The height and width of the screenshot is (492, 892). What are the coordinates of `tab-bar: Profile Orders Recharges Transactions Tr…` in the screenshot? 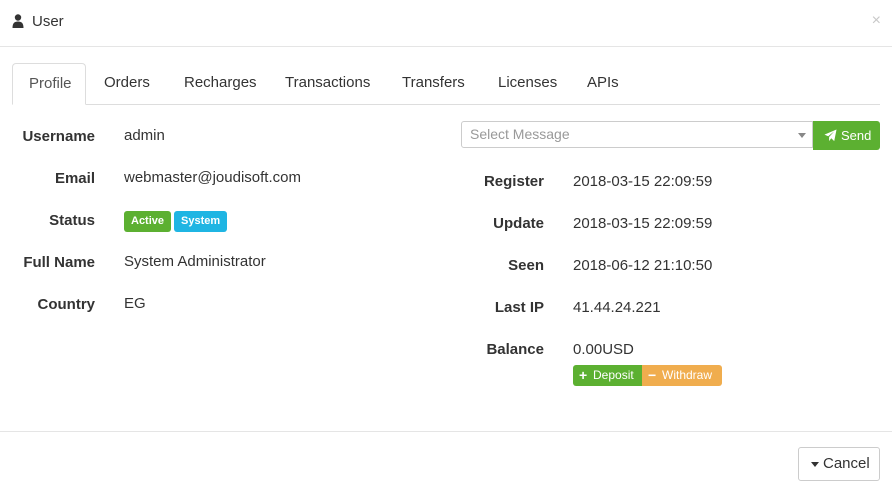 It's located at (446, 84).